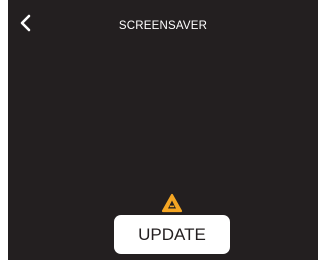 The width and height of the screenshot is (326, 265). What do you see at coordinates (163, 26) in the screenshot?
I see `page-title: SCREENSAVER` at bounding box center [163, 26].